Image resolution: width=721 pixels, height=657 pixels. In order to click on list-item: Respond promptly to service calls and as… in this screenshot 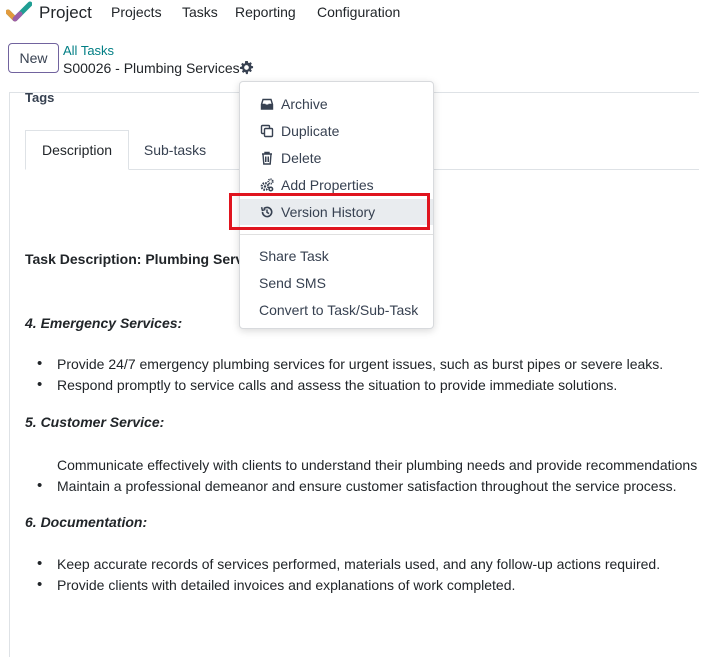, I will do `click(327, 384)`.